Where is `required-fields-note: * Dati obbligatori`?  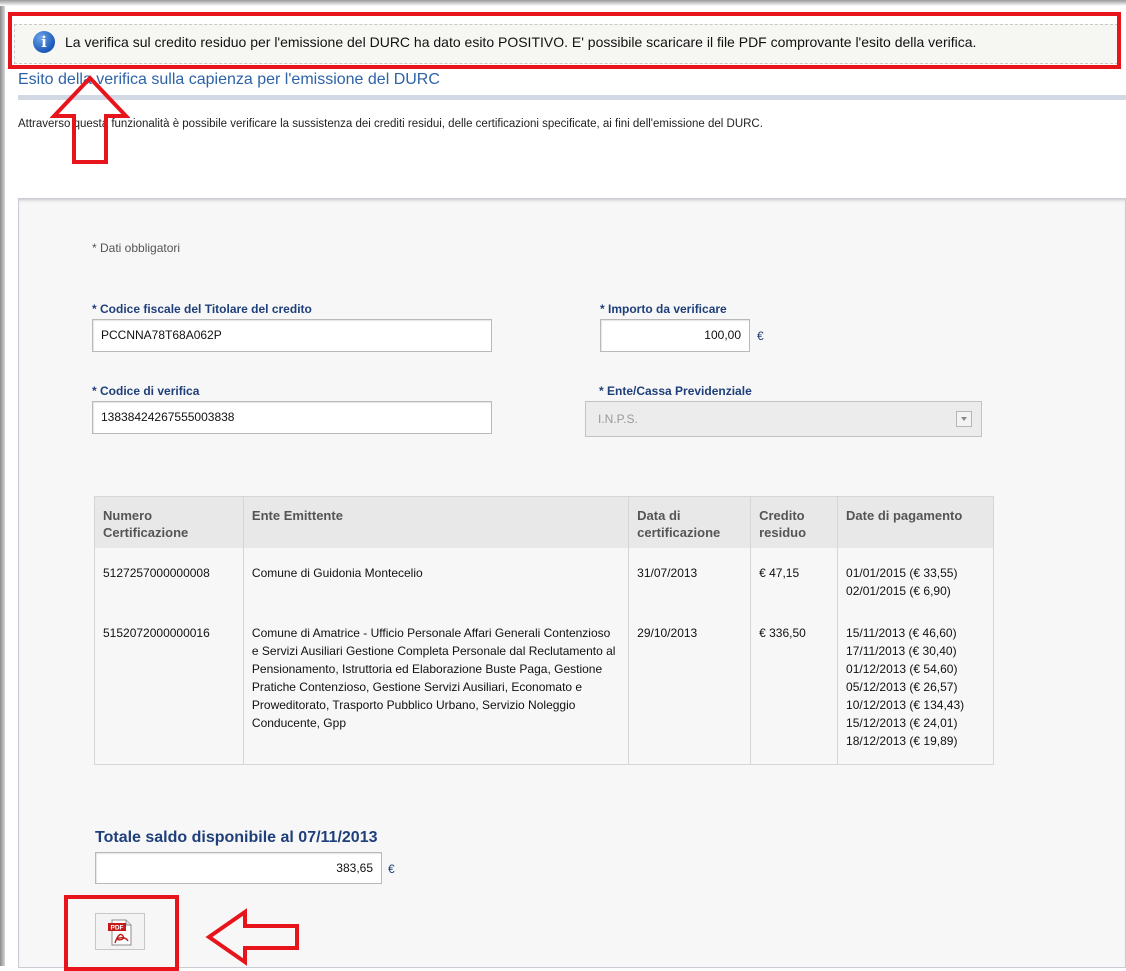
required-fields-note: * Dati obbligatori is located at coordinates (136, 248).